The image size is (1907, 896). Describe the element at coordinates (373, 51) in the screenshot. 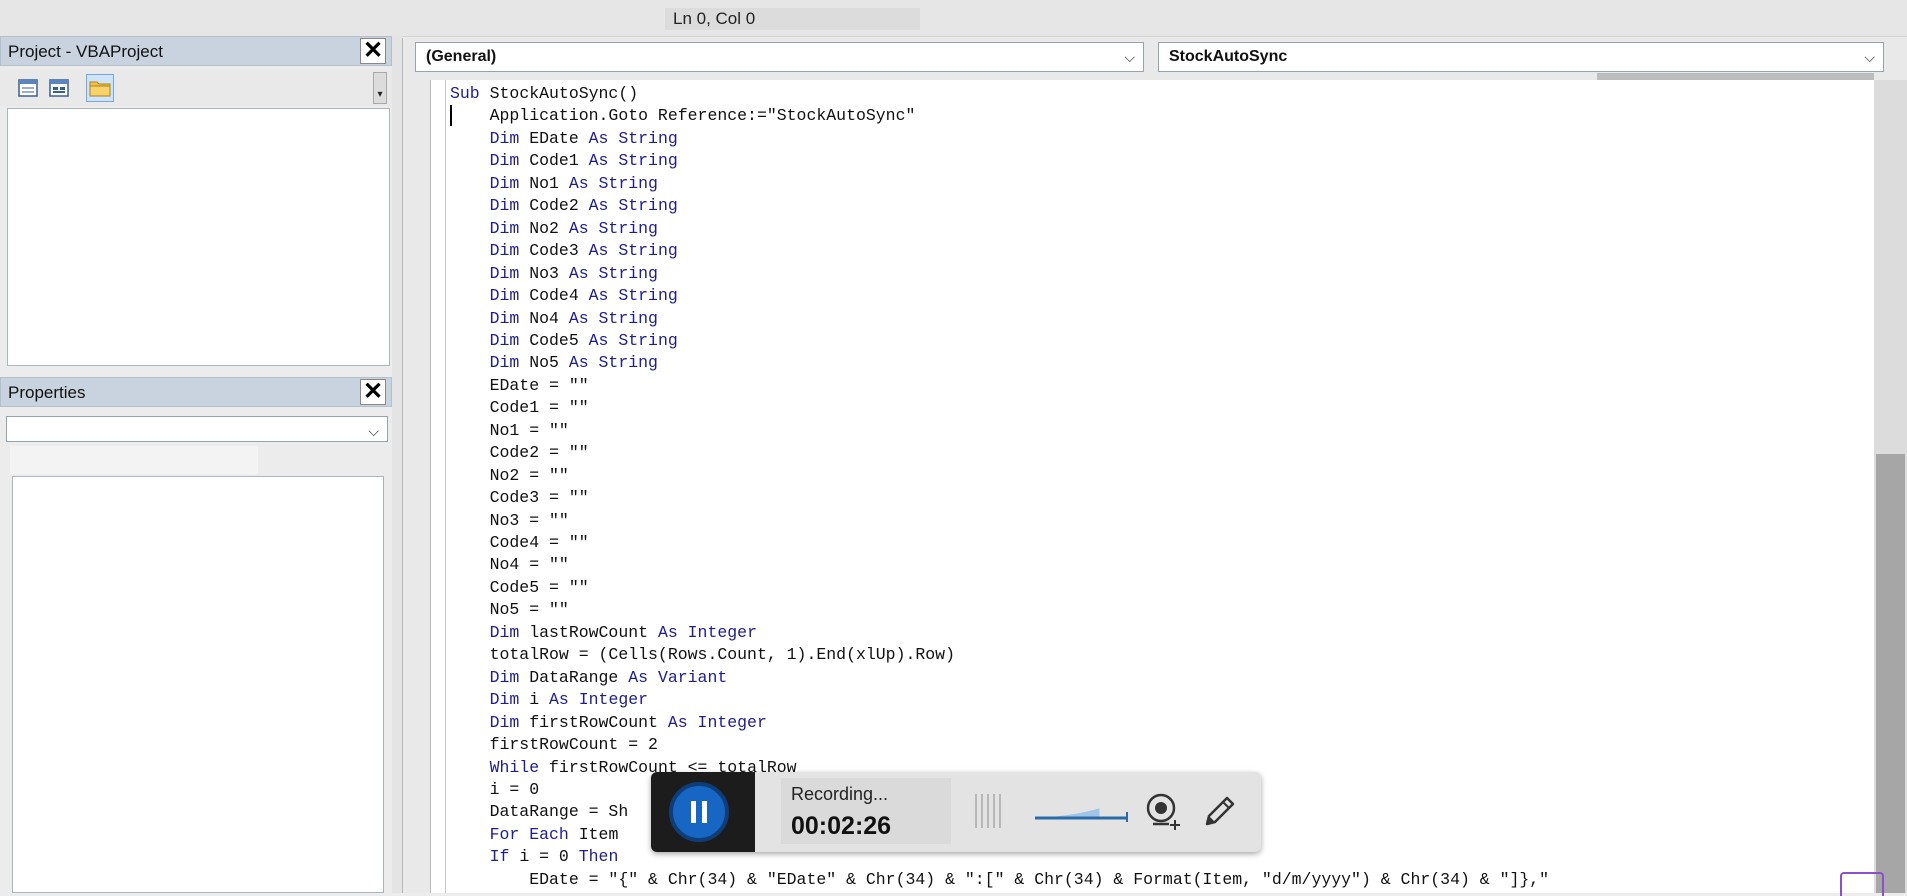

I see `project-close-icon: ✕` at that location.